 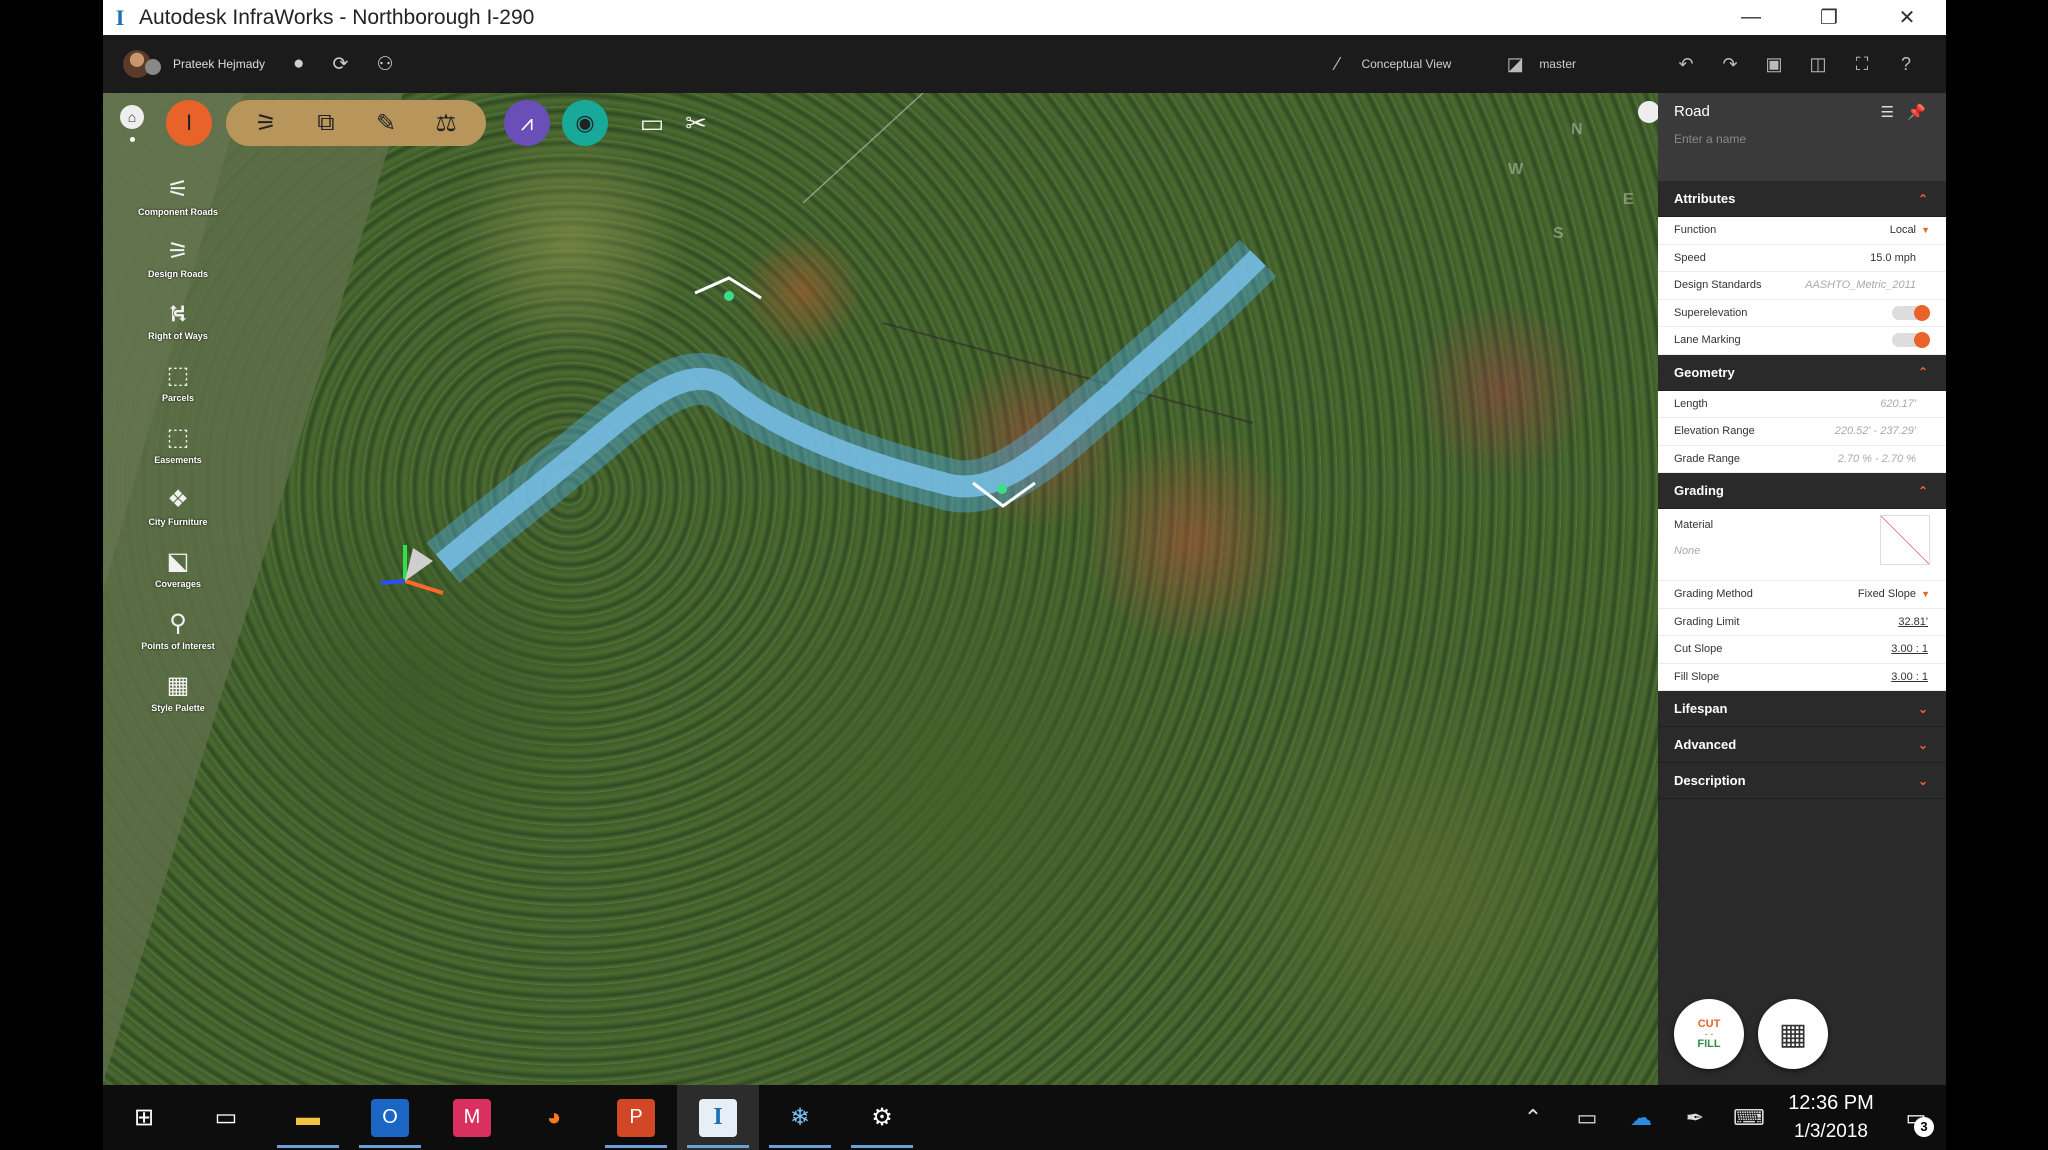 I want to click on start-button: ⊞, so click(x=144, y=1117).